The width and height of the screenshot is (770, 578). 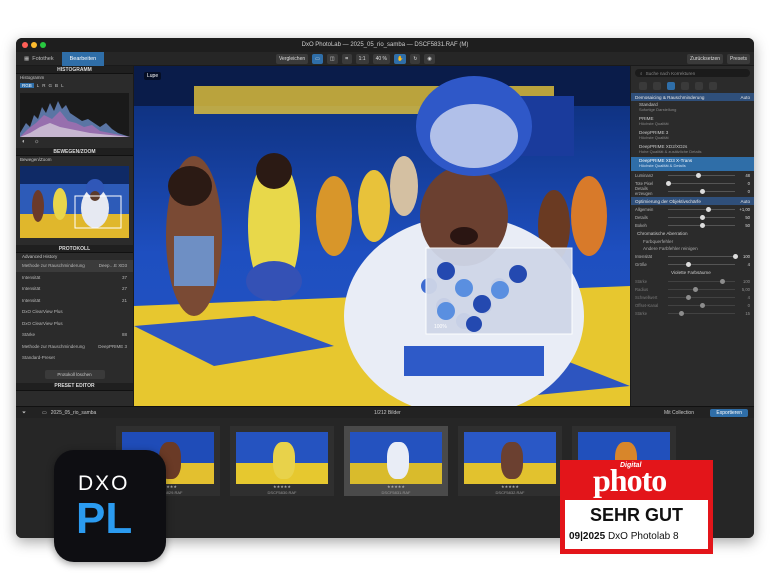 What do you see at coordinates (74, 70) in the screenshot?
I see `histogram-header: HISTOGRAMM` at bounding box center [74, 70].